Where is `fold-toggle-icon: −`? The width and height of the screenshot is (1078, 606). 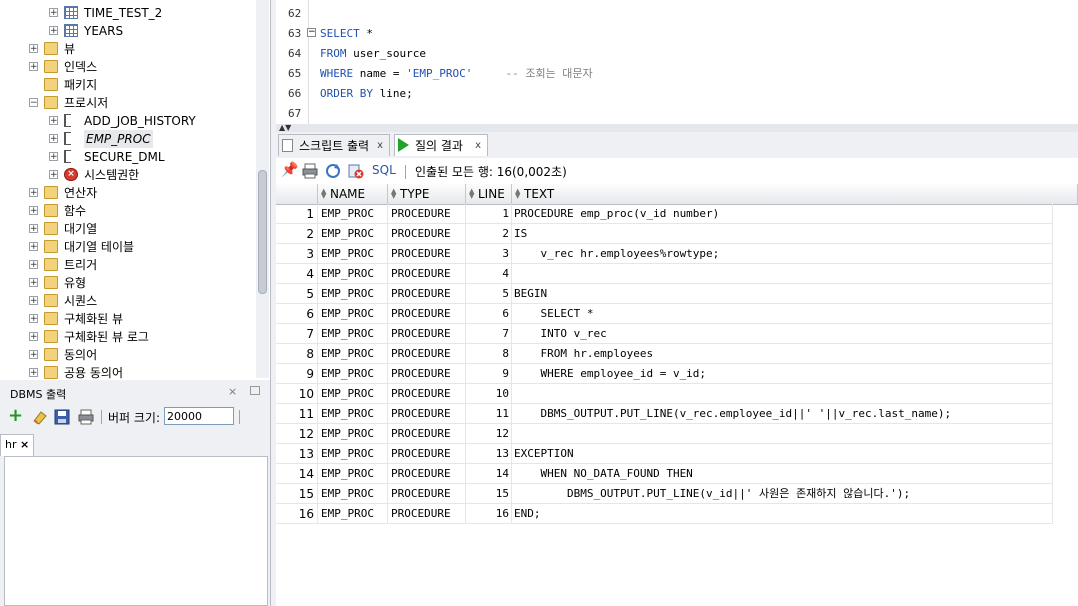
fold-toggle-icon: − is located at coordinates (311, 32).